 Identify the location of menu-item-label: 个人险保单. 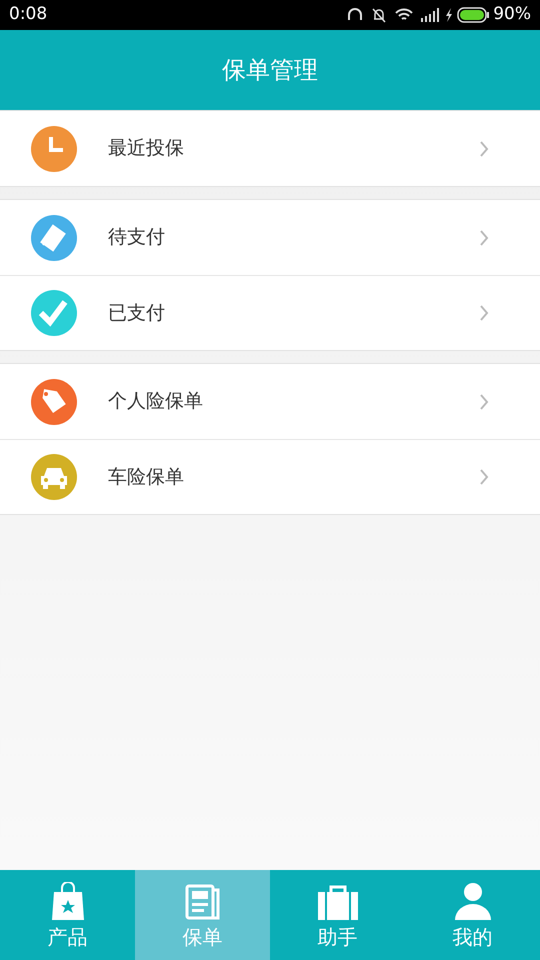
(156, 401).